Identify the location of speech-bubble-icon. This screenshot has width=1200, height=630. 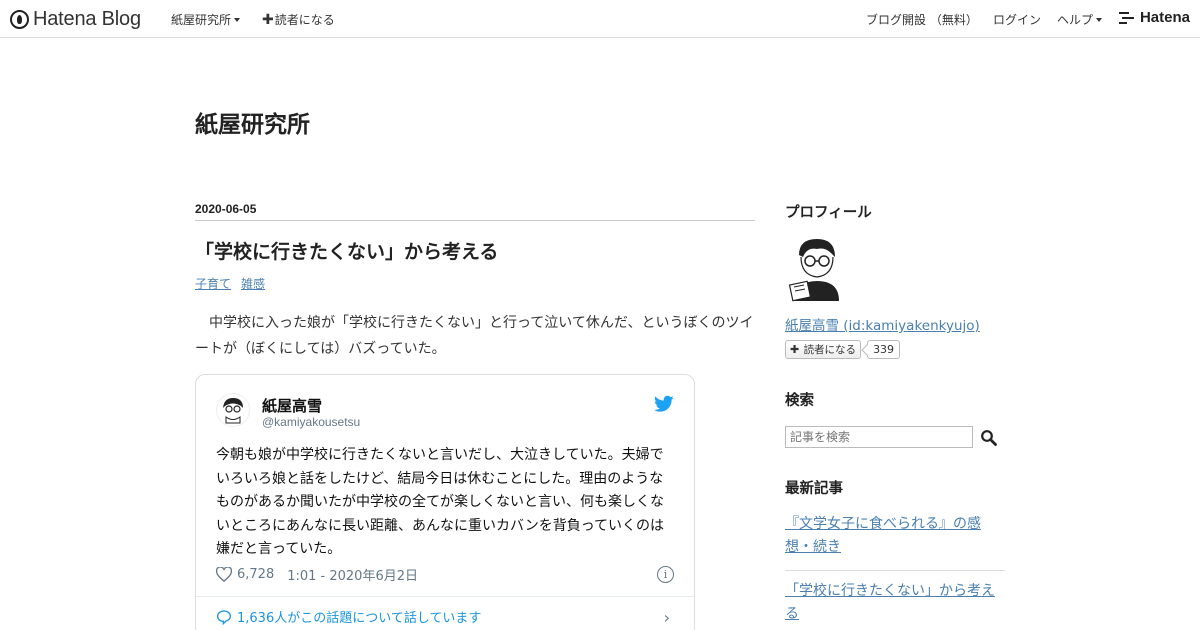
(224, 617).